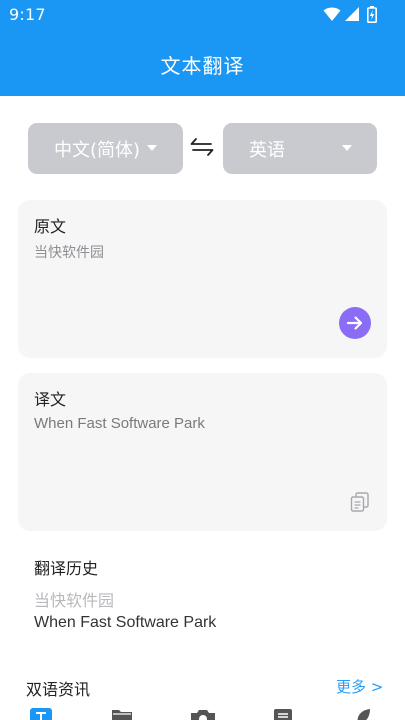 This screenshot has width=405, height=720. I want to click on camera-icon, so click(203, 713).